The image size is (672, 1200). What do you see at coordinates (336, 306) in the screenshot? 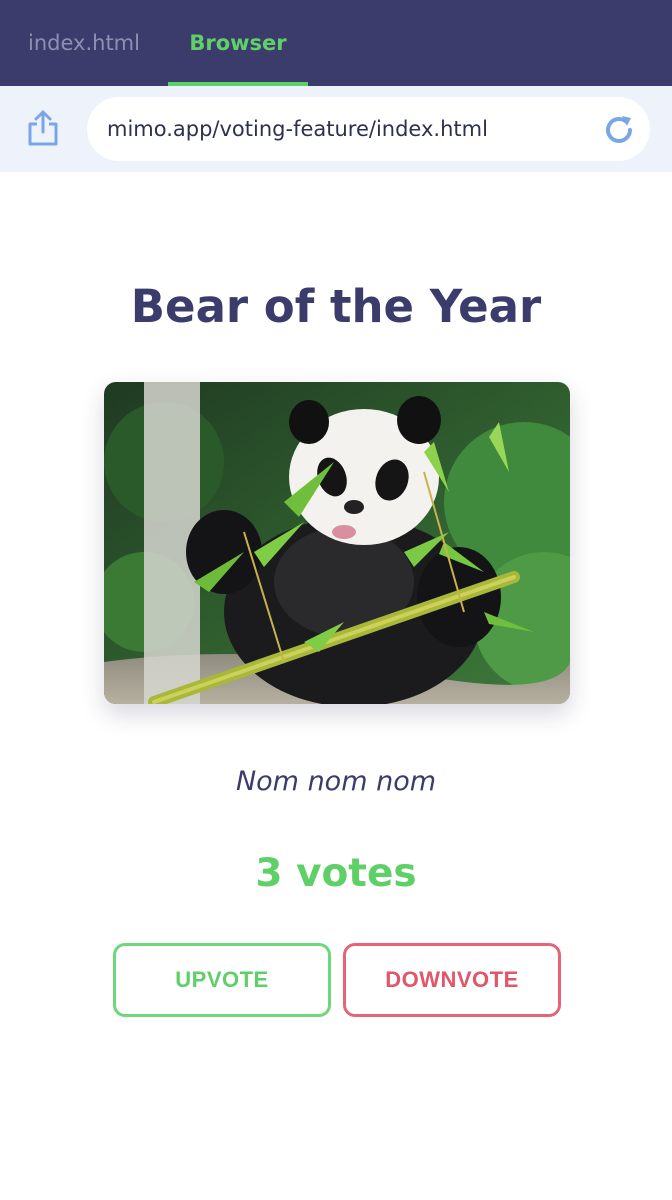
I see `page-title: Bear of the Year` at bounding box center [336, 306].